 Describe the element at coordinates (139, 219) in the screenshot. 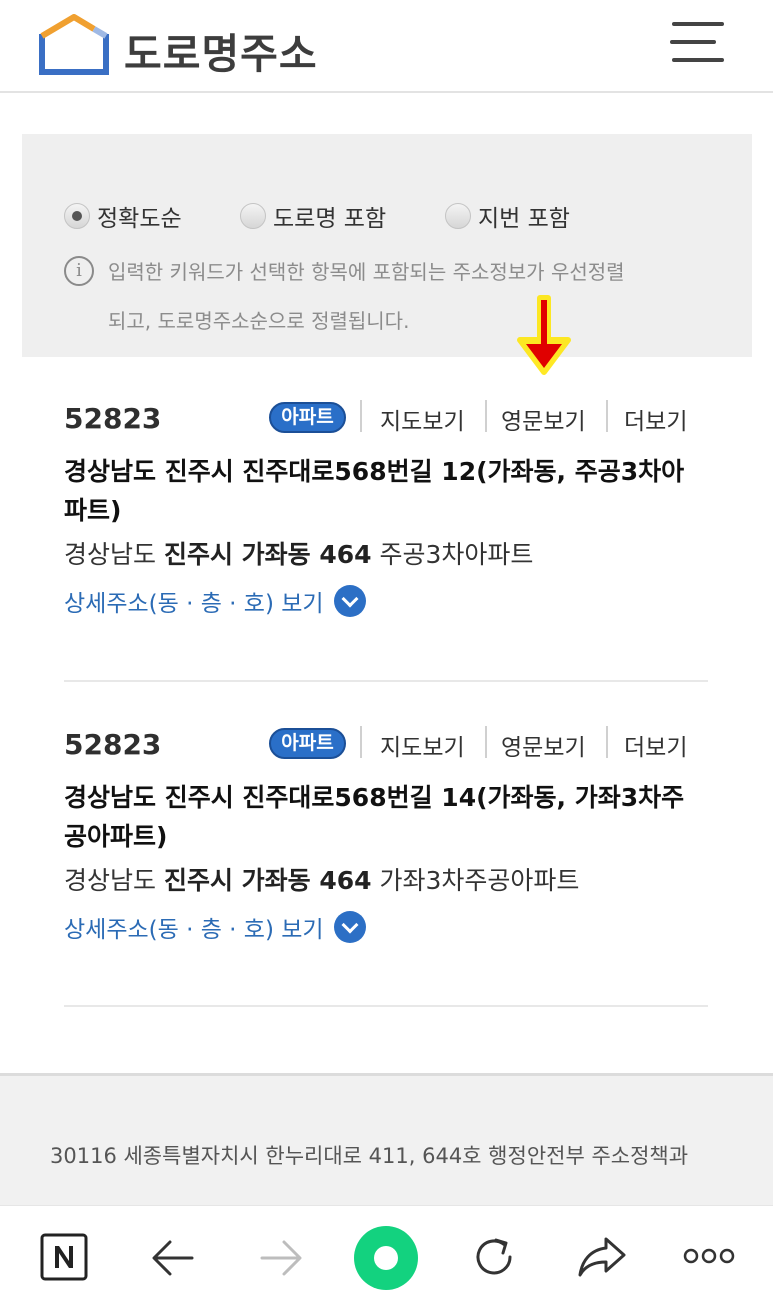

I see `sort-accuracy-label: 정확도순` at that location.